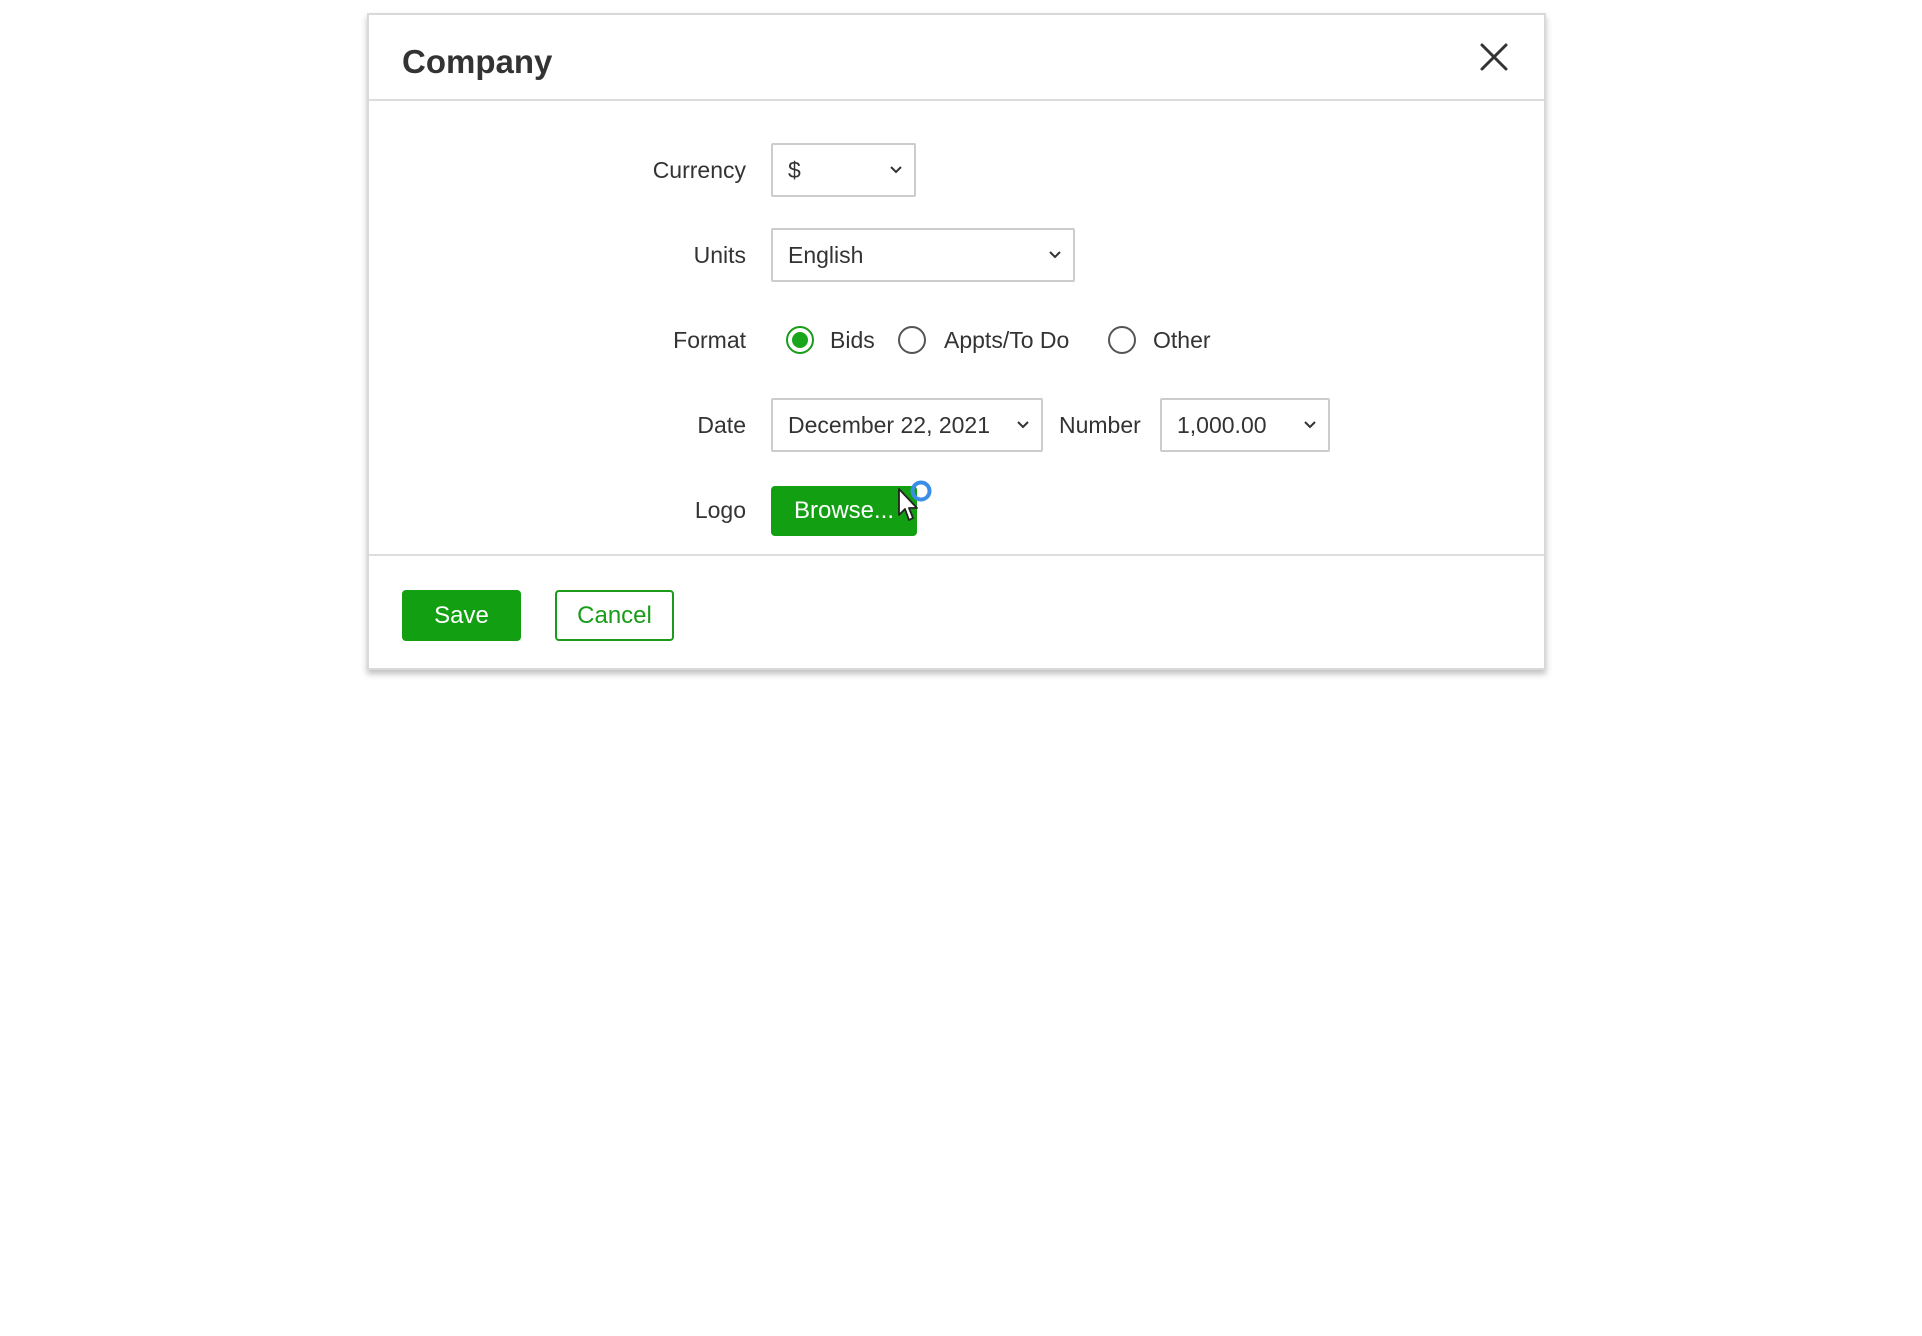 Image resolution: width=1922 pixels, height=1336 pixels. I want to click on dialog-header: Company, so click(956, 58).